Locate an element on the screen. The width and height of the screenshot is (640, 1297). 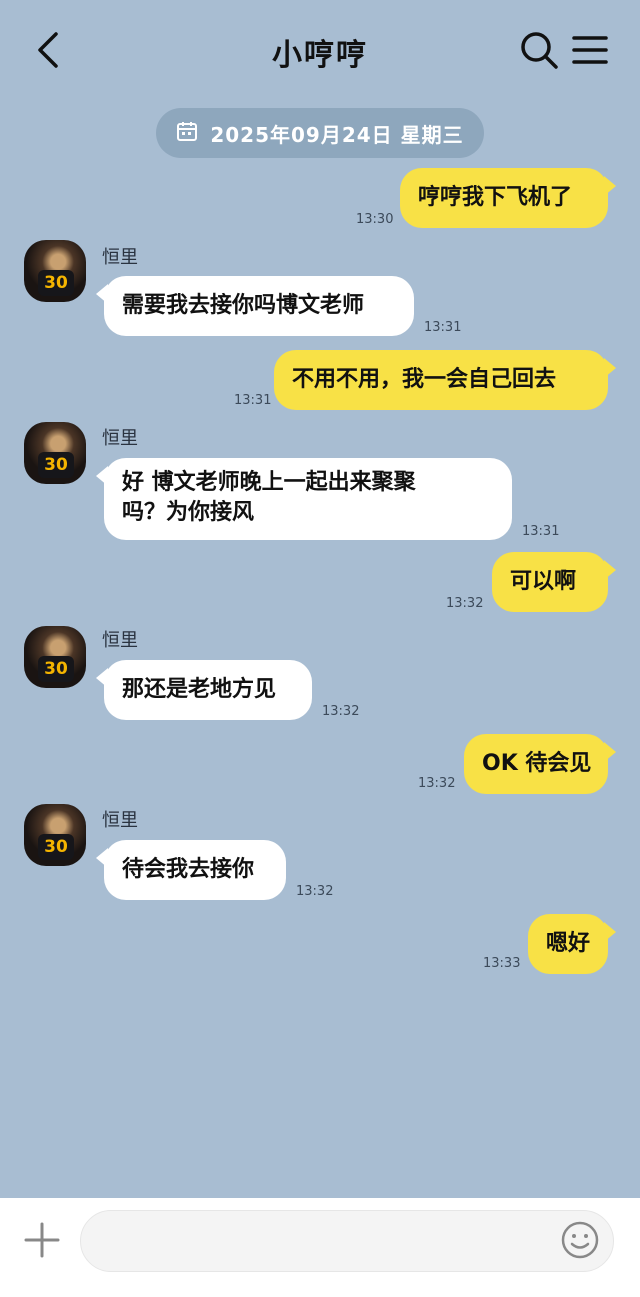
my-message-bubble: 嗯好 is located at coordinates (572, 944).